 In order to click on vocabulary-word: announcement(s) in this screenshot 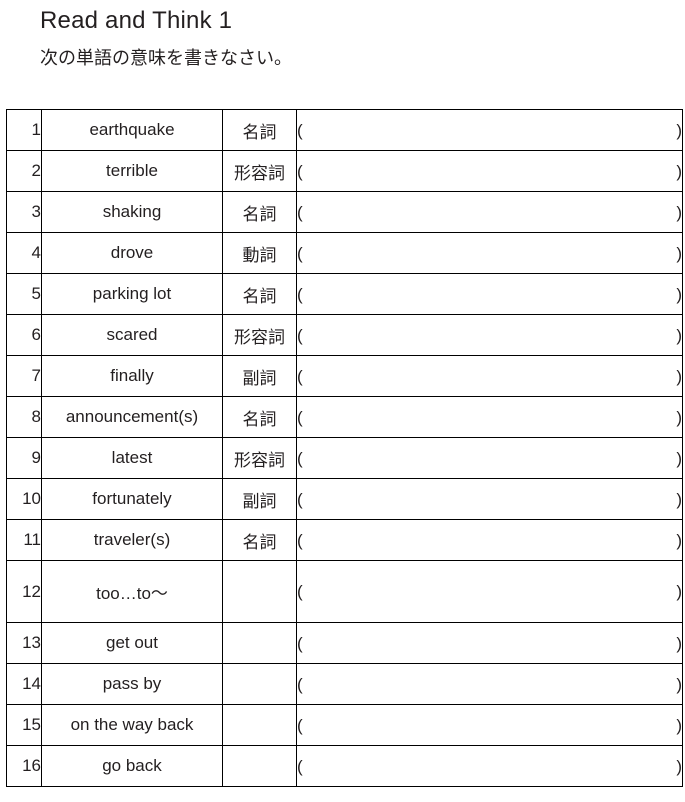, I will do `click(132, 417)`.